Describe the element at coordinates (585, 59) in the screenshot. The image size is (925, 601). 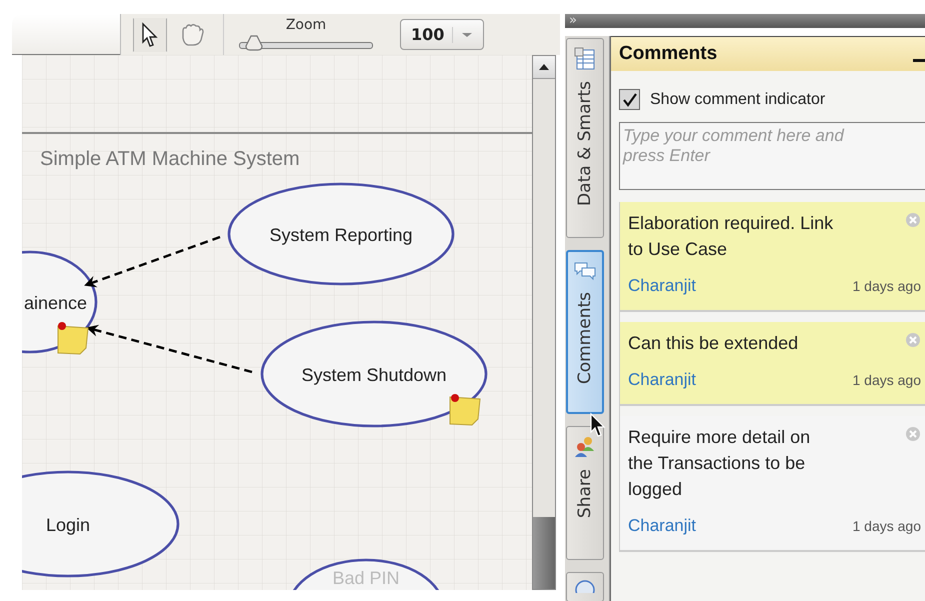
I see `table-icon` at that location.